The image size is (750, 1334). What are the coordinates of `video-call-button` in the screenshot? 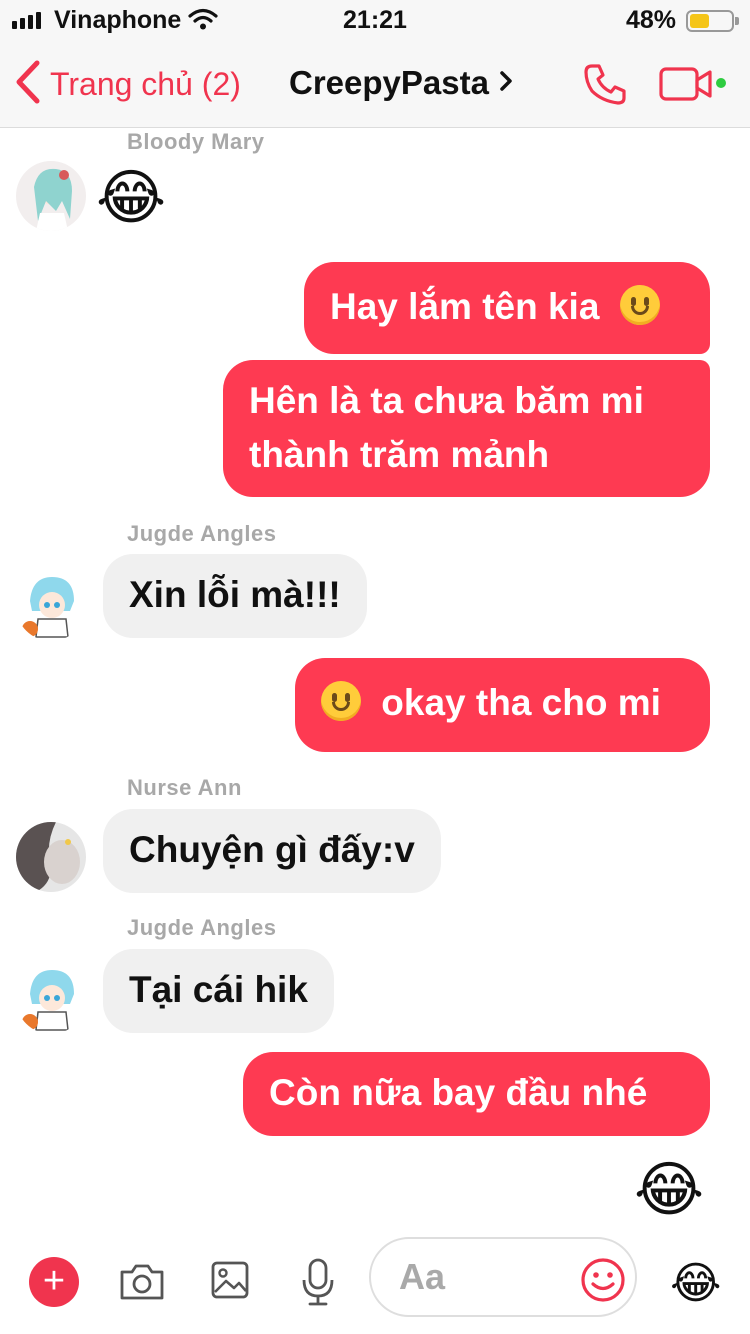 It's located at (686, 86).